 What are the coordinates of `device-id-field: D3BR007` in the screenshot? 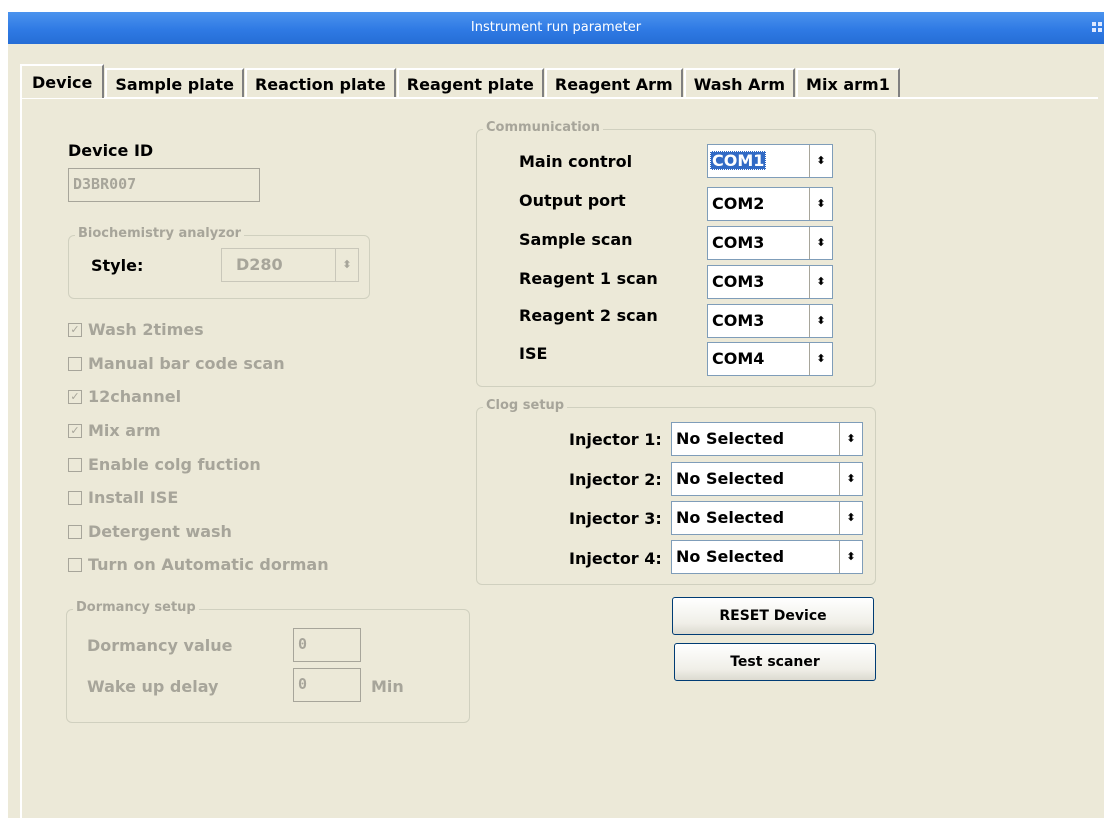 It's located at (164, 185).